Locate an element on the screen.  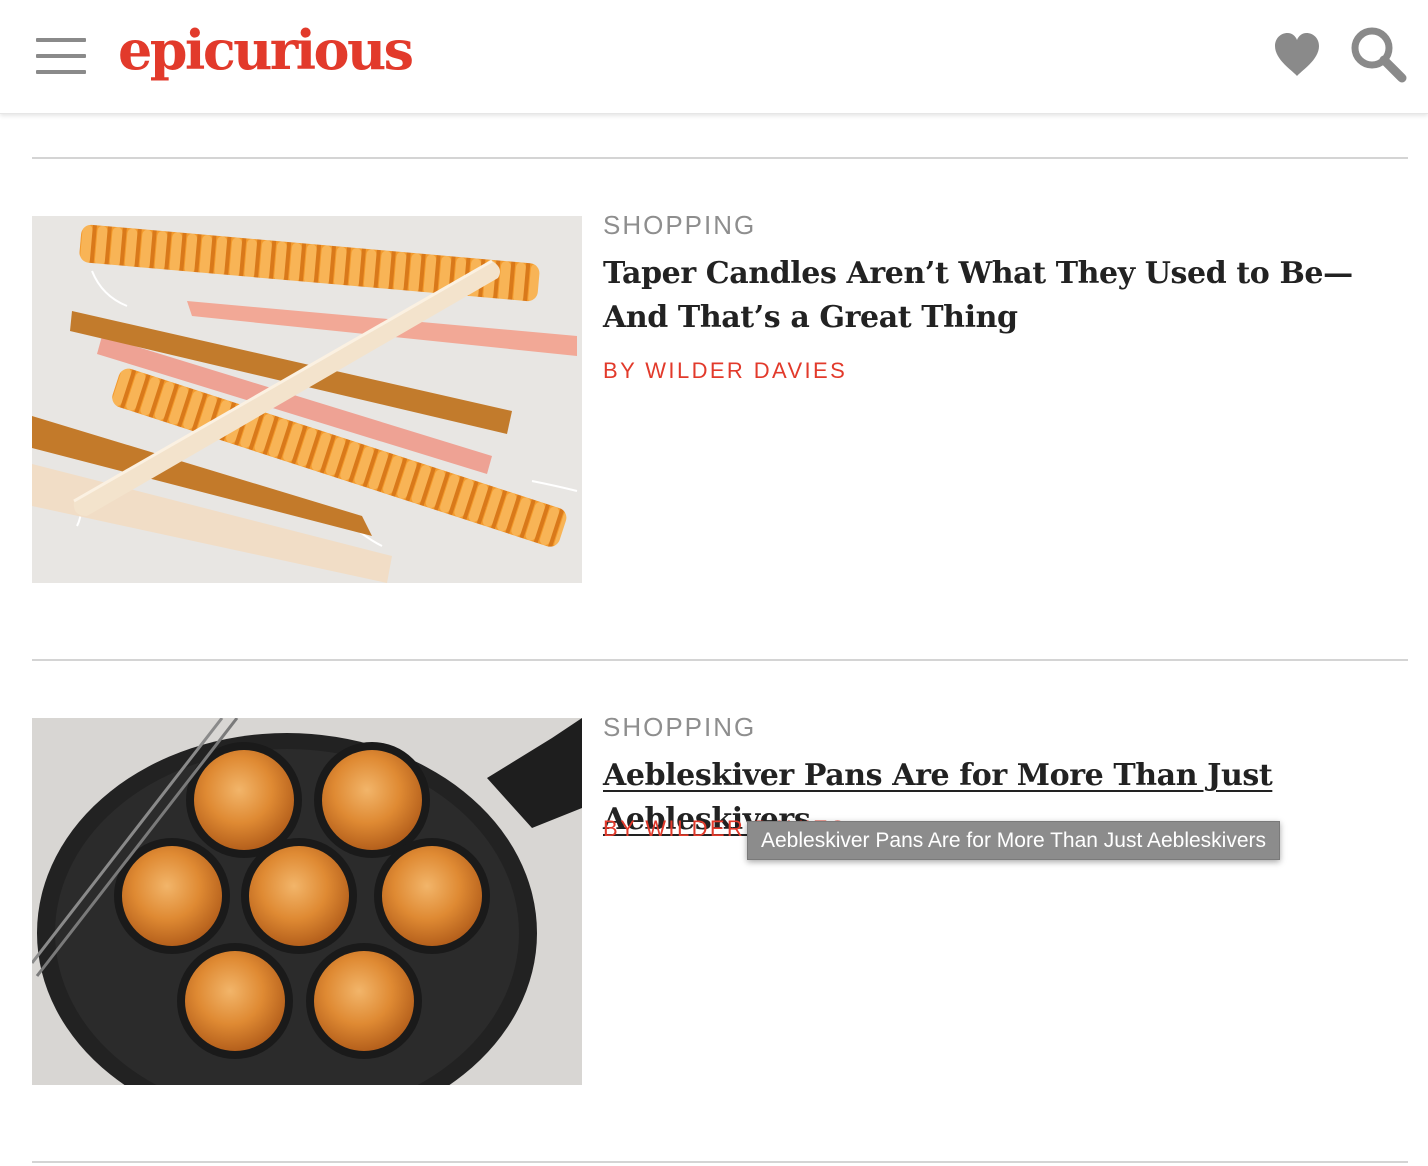
candles-image is located at coordinates (307, 399).